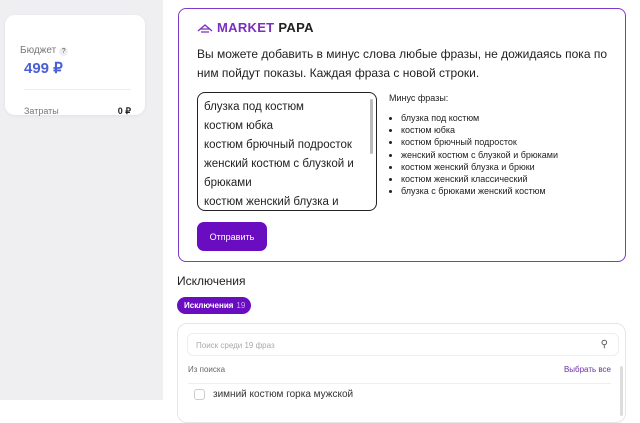 This screenshot has height=423, width=640. What do you see at coordinates (479, 118) in the screenshot?
I see `minus-item: блузка под костюм` at bounding box center [479, 118].